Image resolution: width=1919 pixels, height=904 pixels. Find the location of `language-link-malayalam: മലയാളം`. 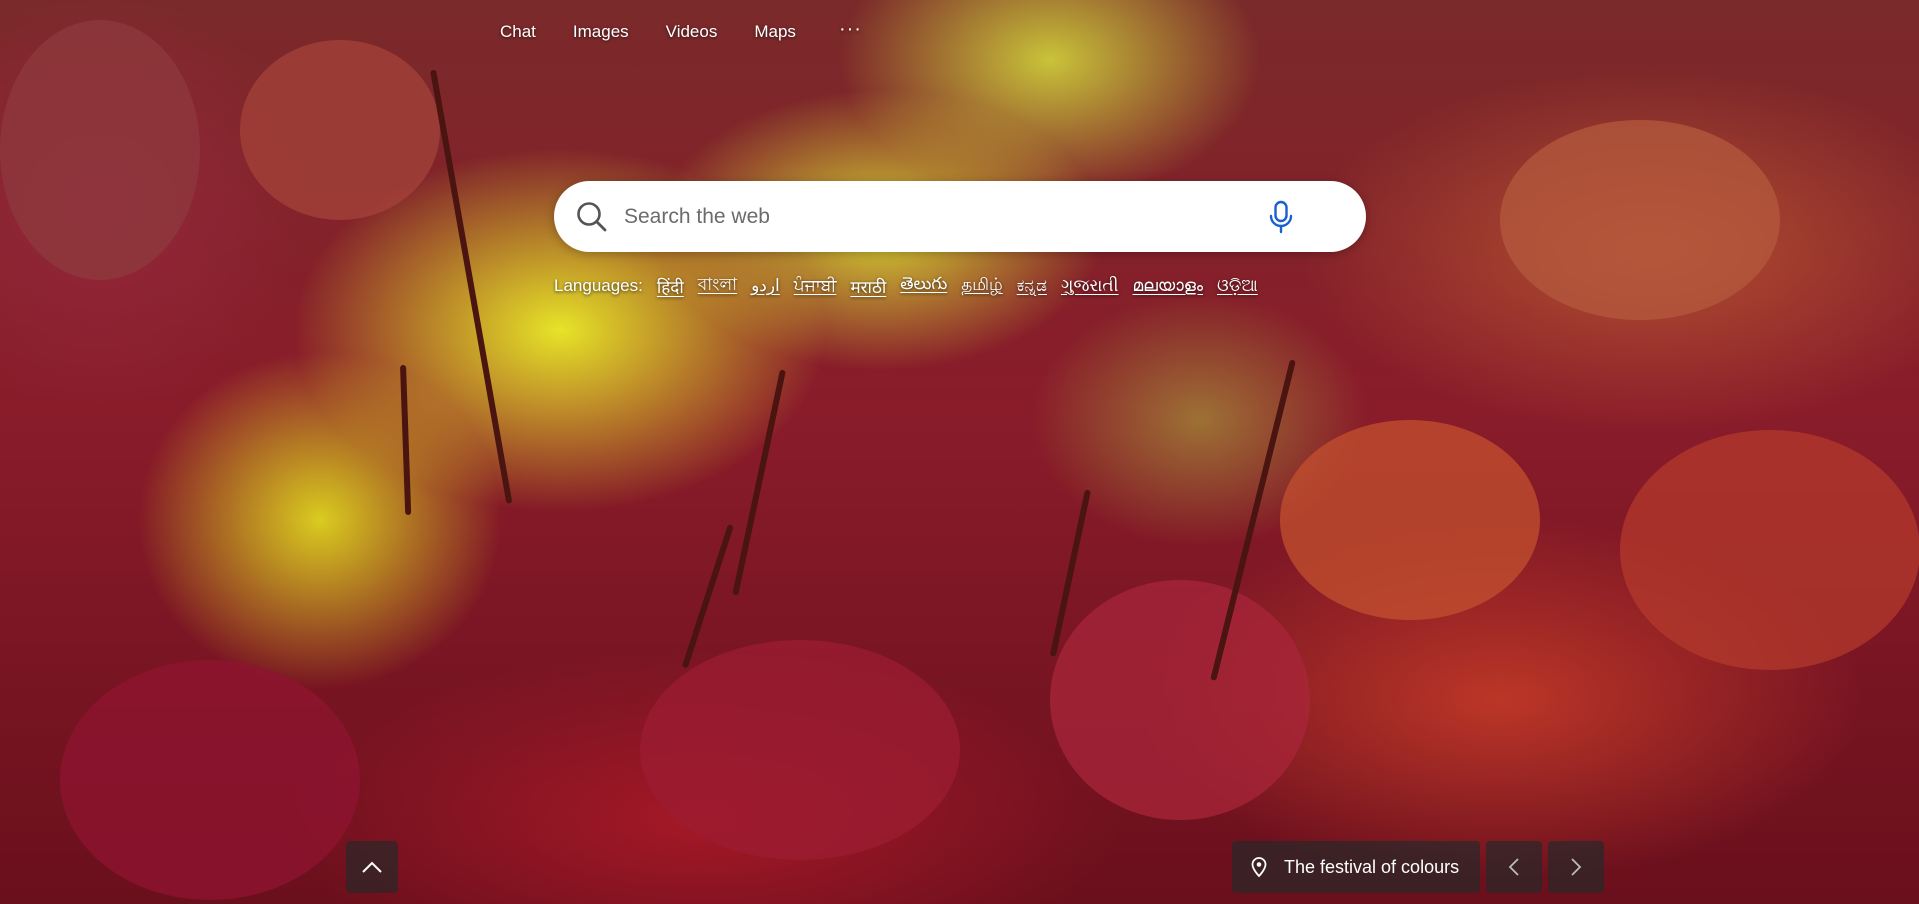

language-link-malayalam: മലയാളം is located at coordinates (1168, 286).